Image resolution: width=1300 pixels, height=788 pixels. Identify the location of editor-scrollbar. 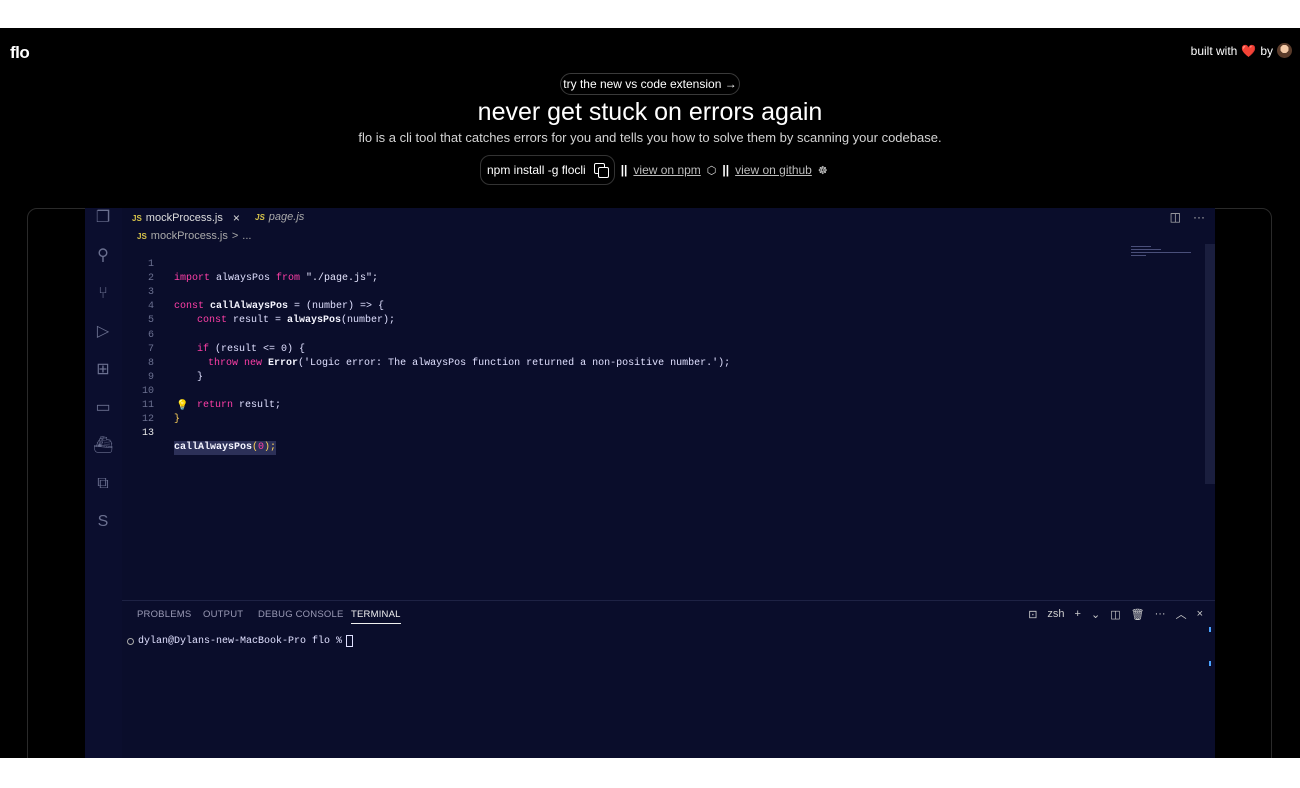
(1210, 364).